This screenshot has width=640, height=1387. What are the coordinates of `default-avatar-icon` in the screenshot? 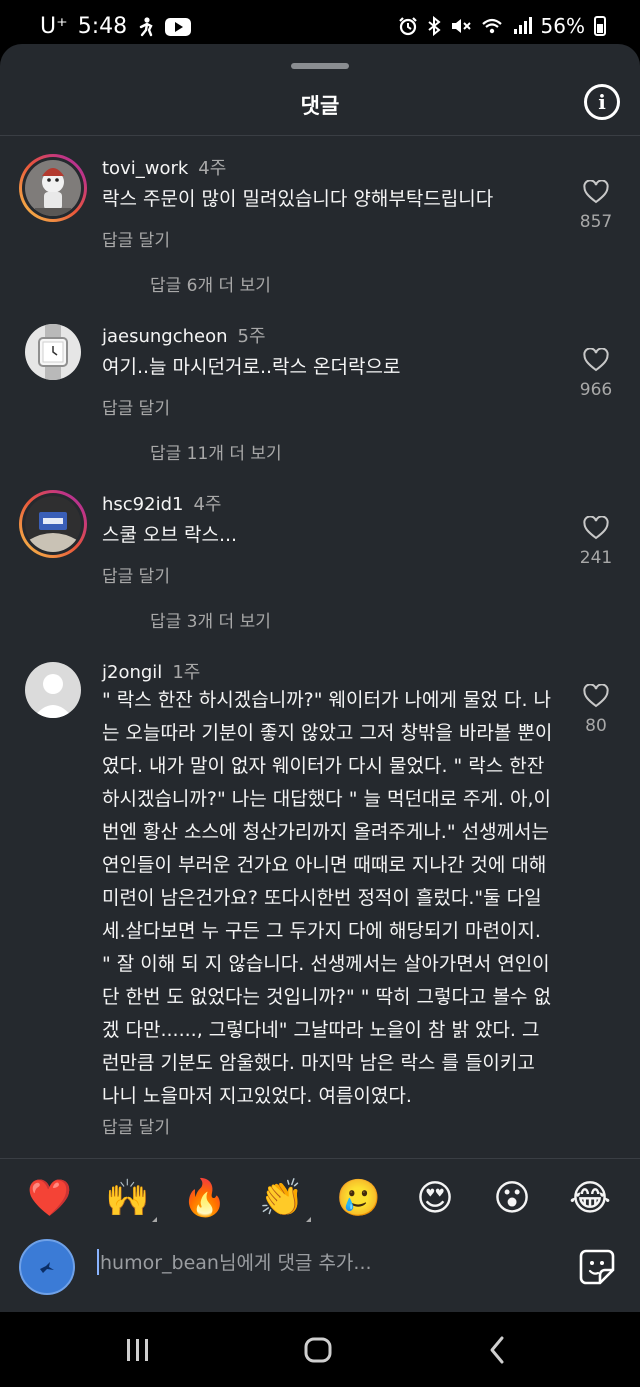 It's located at (53, 690).